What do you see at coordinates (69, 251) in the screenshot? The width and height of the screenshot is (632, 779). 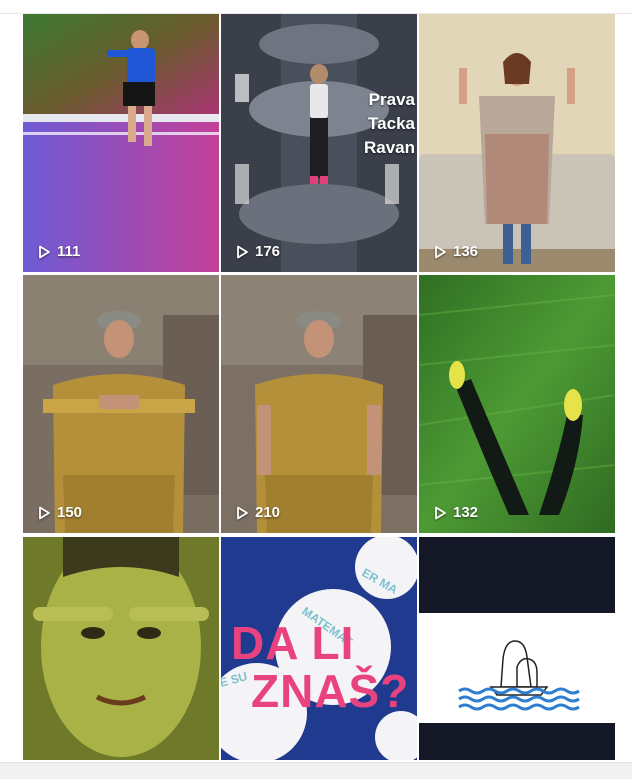 I see `view-count-value: 111` at bounding box center [69, 251].